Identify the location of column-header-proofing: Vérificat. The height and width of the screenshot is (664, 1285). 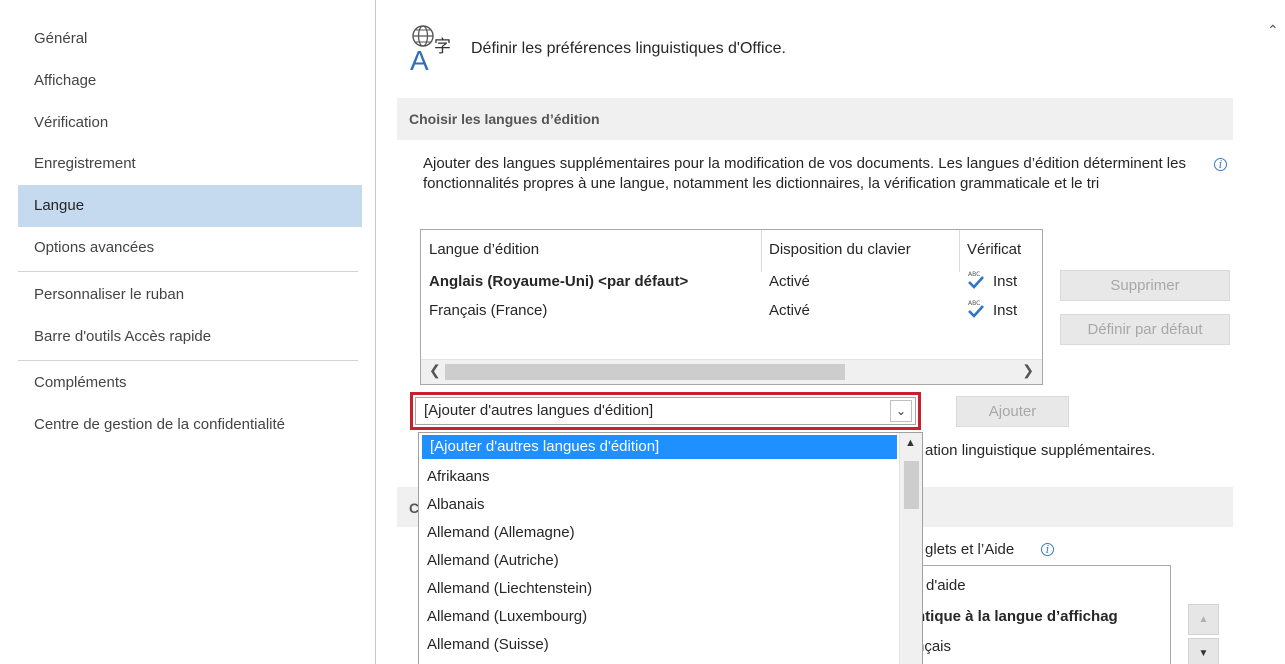
(994, 249).